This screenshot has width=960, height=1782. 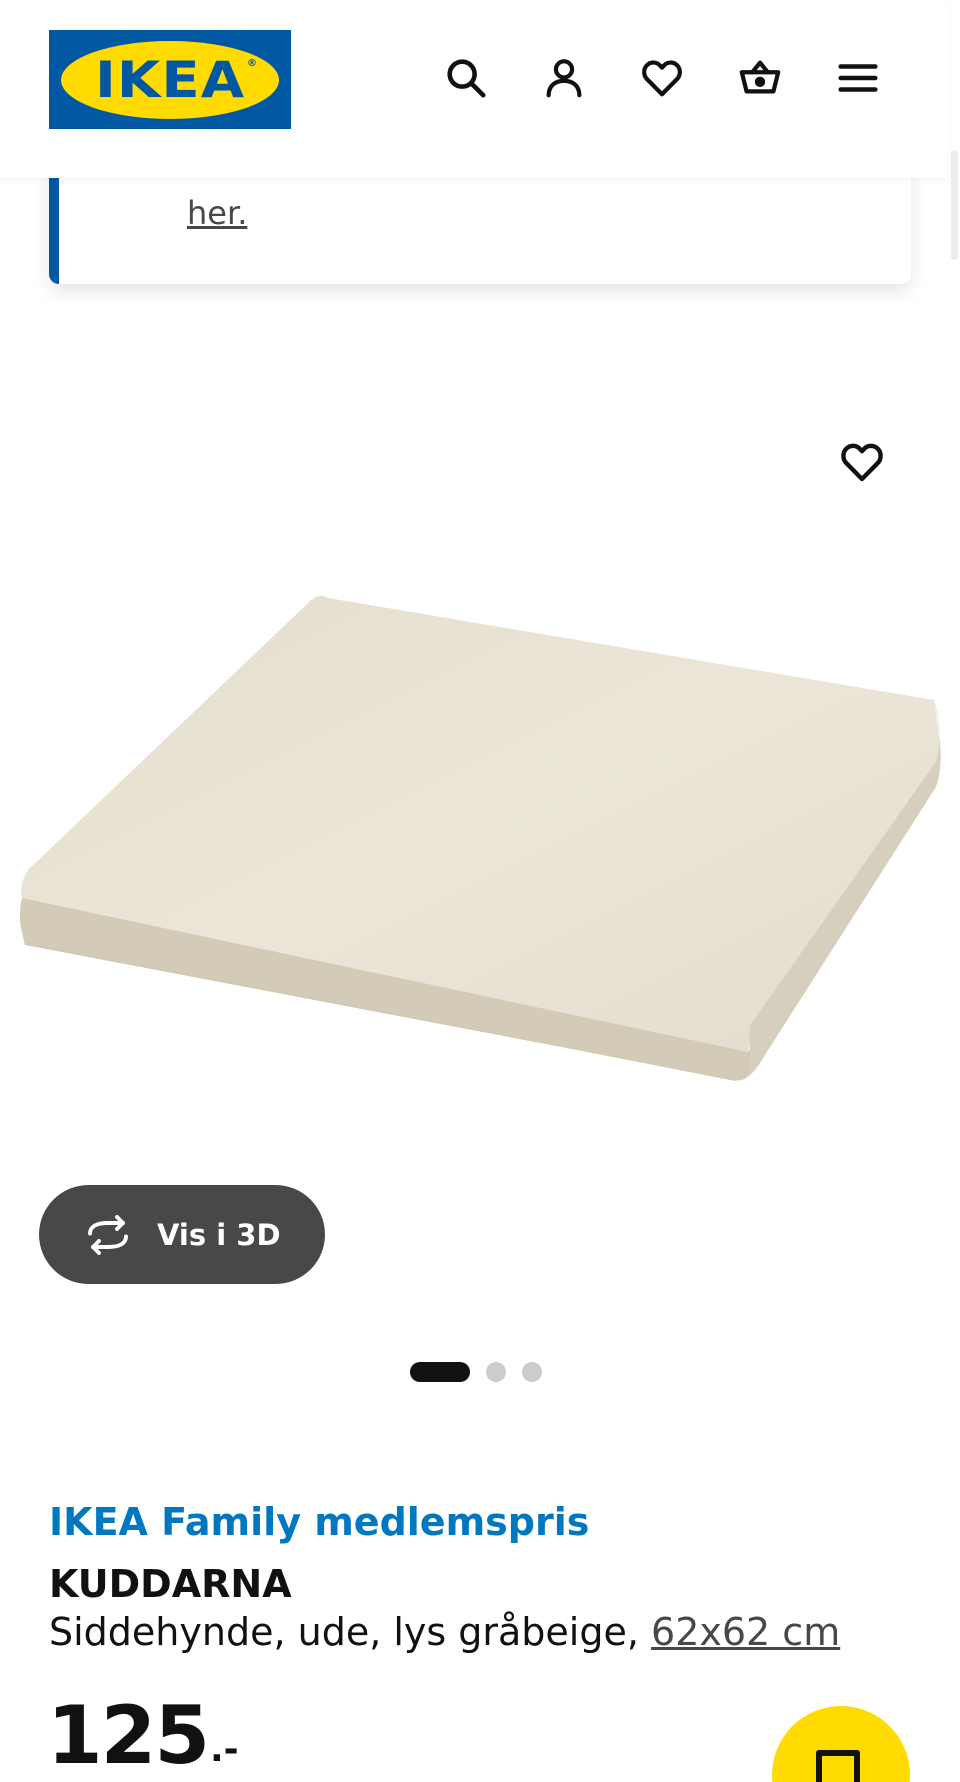 What do you see at coordinates (350, 1632) in the screenshot?
I see `product-description-text: Siddehynde, ude, lys gråbeige,` at bounding box center [350, 1632].